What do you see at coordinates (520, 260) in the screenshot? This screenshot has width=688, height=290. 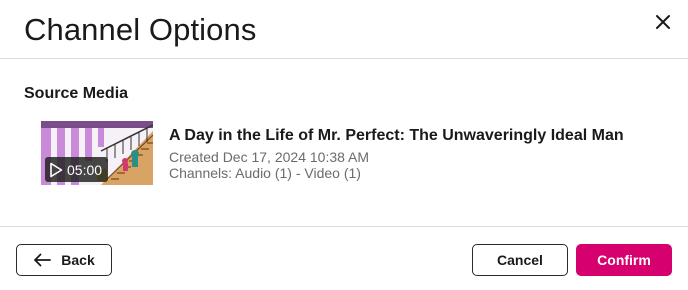 I see `cancel-button: Cancel` at bounding box center [520, 260].